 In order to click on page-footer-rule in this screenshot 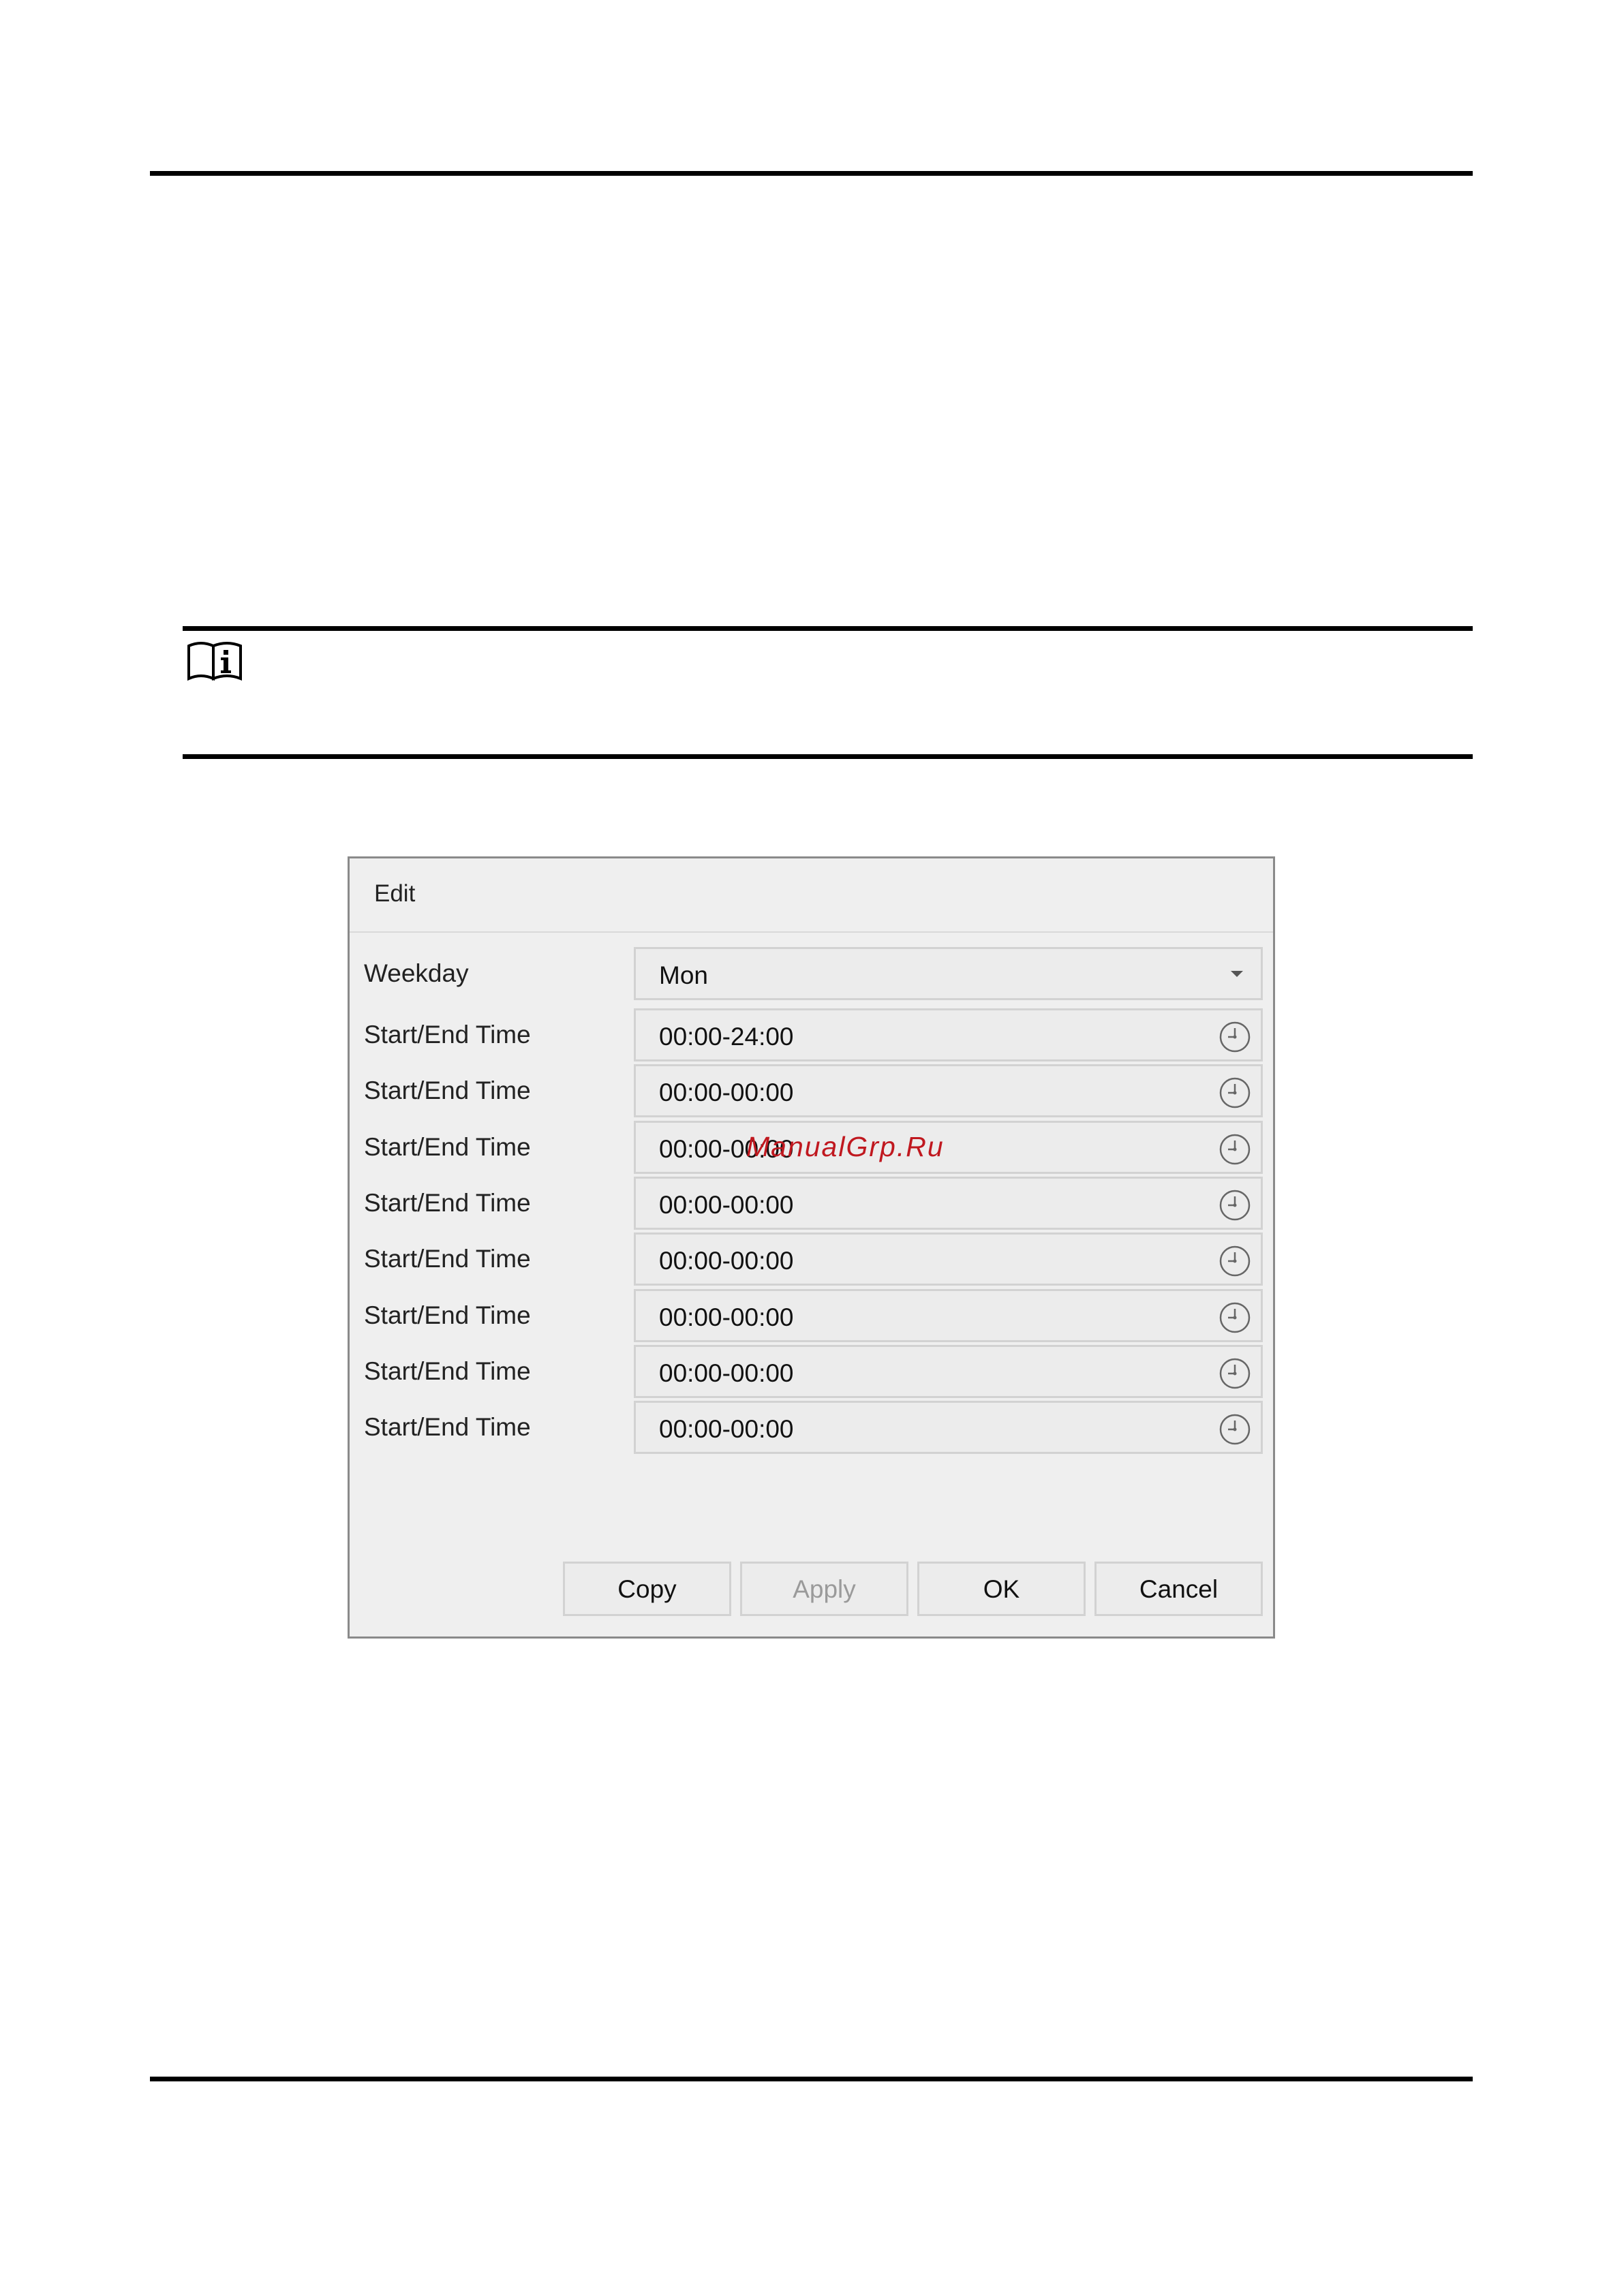, I will do `click(811, 2079)`.